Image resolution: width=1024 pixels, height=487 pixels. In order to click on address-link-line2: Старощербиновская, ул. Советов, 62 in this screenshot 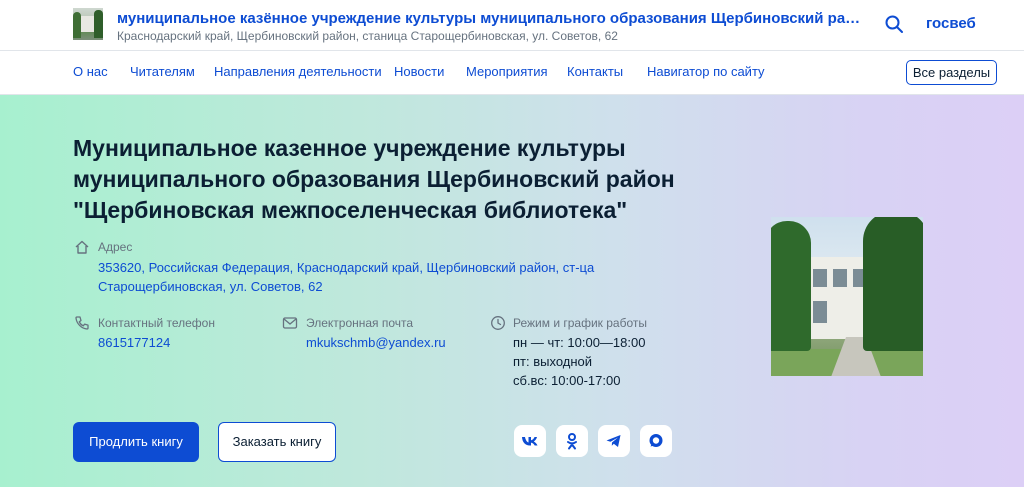, I will do `click(210, 286)`.